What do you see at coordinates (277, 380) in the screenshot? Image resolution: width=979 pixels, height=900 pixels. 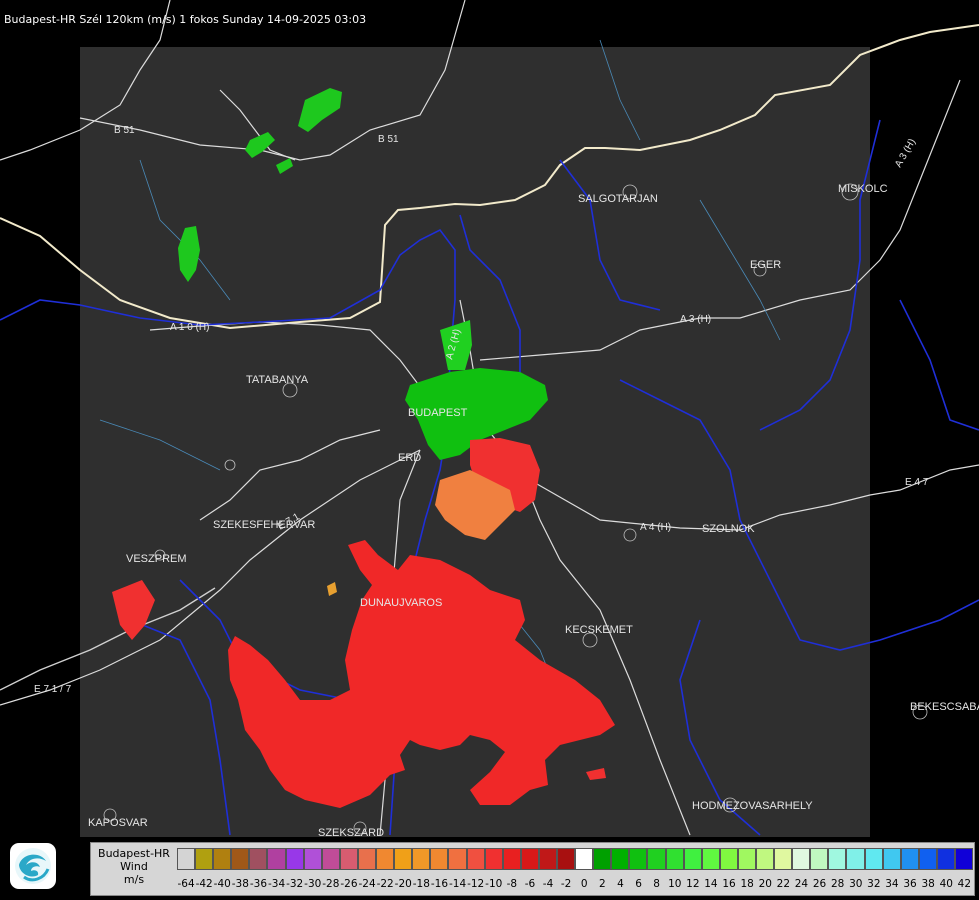 I see `city-label-tatabanya: TATABANYA` at bounding box center [277, 380].